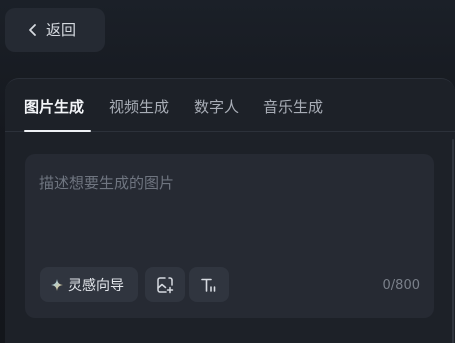 This screenshot has width=455, height=343. What do you see at coordinates (139, 106) in the screenshot?
I see `tab-video-generation: 视频生成` at bounding box center [139, 106].